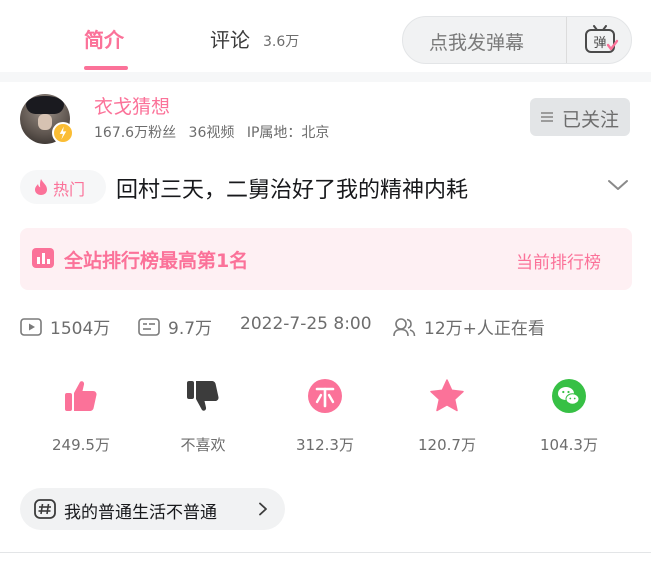  I want to click on fans-count: 167.6万粉丝, so click(135, 133).